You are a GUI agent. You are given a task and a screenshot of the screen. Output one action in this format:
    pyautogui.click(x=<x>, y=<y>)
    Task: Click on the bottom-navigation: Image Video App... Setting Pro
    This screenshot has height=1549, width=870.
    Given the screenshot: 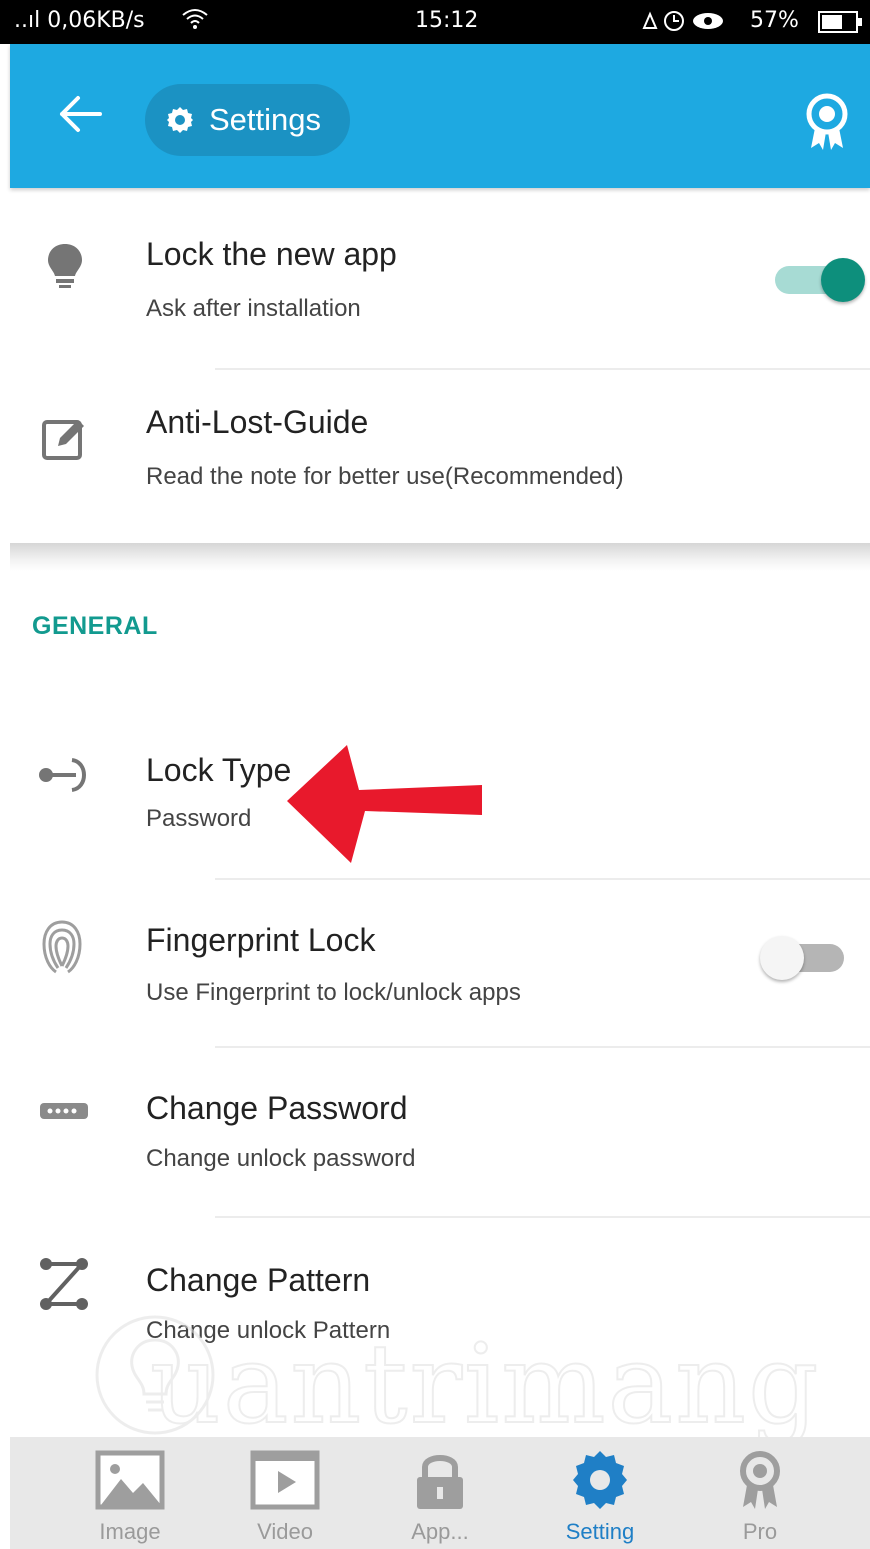 What is the action you would take?
    pyautogui.click(x=440, y=1493)
    